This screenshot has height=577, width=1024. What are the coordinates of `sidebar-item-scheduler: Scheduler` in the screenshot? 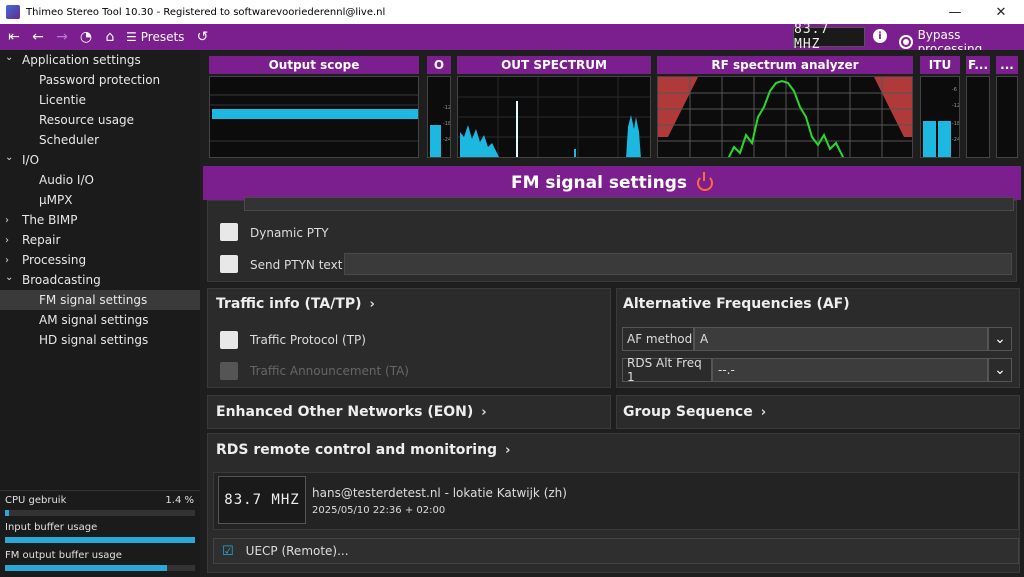 It's located at (100, 140).